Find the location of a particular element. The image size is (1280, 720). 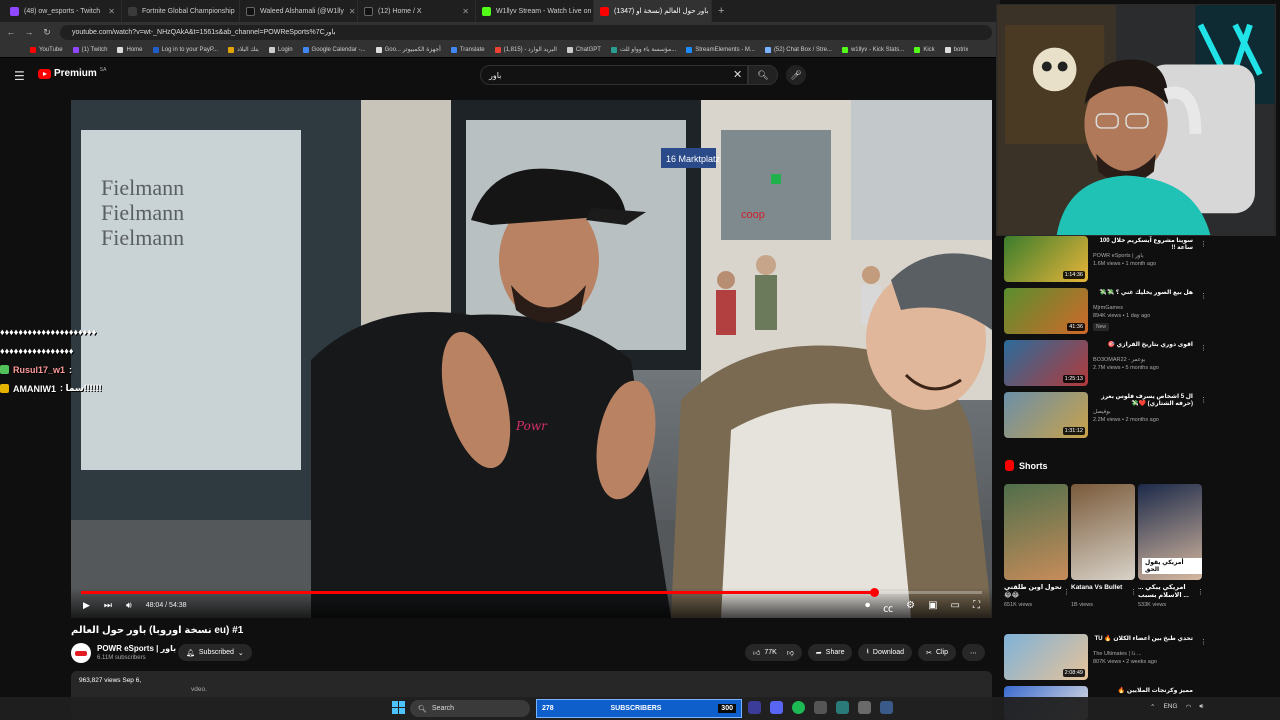

video-thumbnail: 1:25:13 is located at coordinates (1046, 363).